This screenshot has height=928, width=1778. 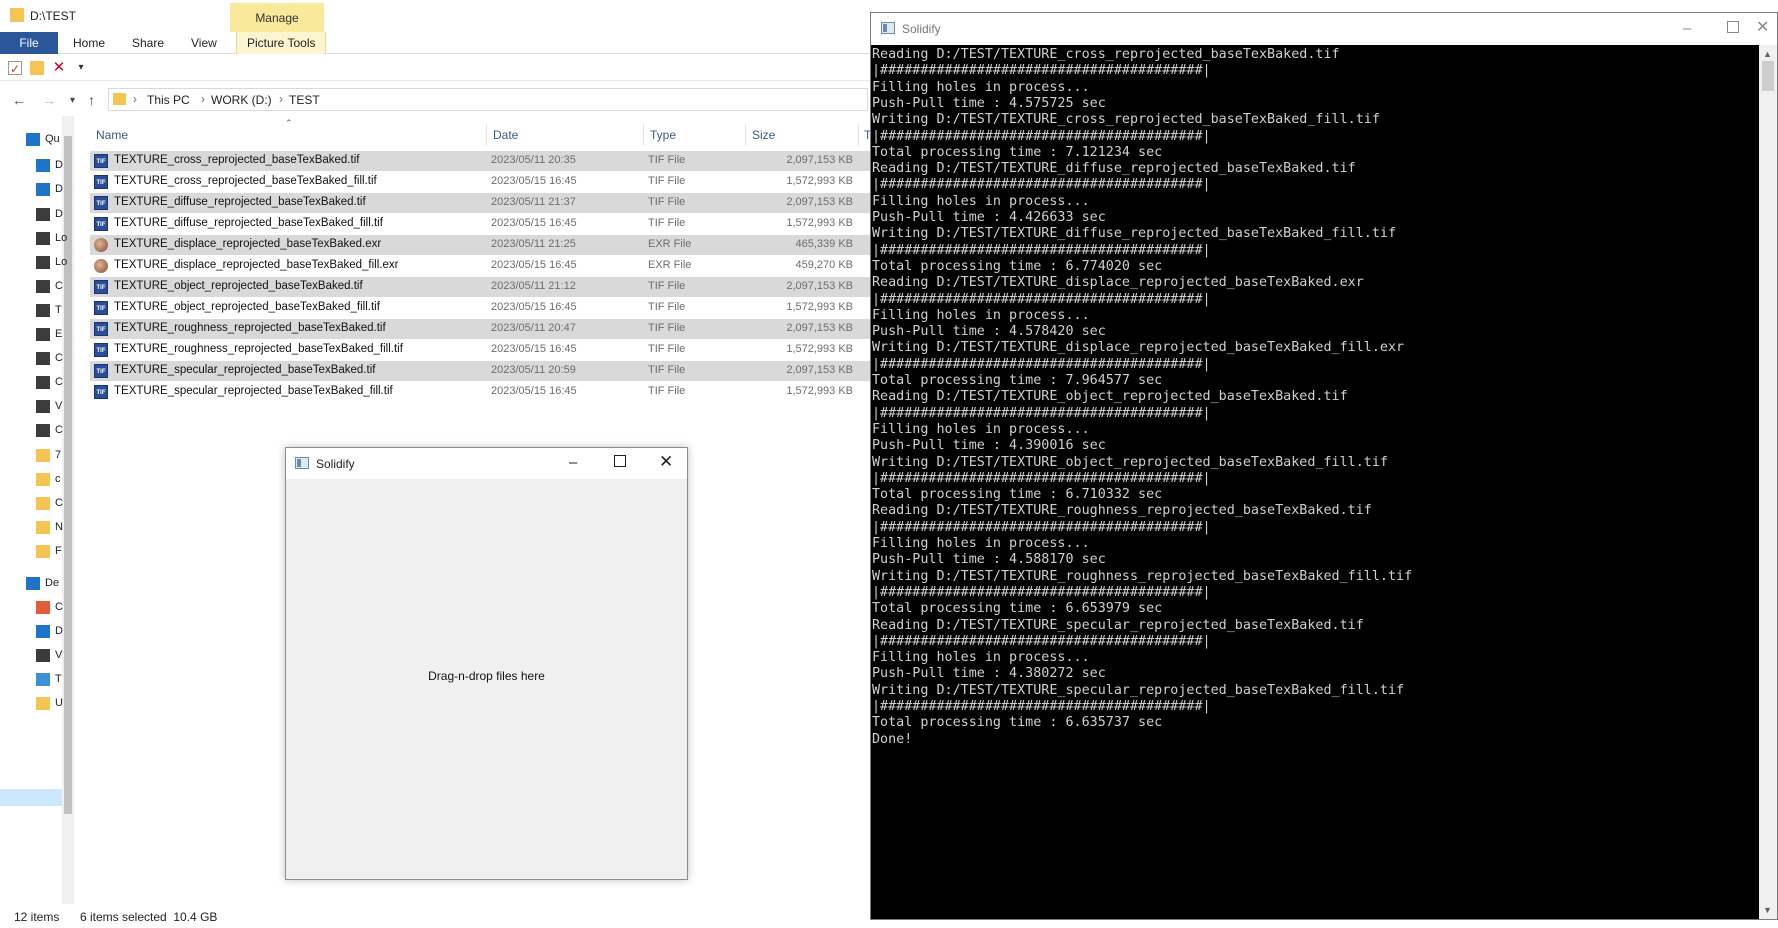 I want to click on sidebar-item-label: De, so click(x=52, y=583).